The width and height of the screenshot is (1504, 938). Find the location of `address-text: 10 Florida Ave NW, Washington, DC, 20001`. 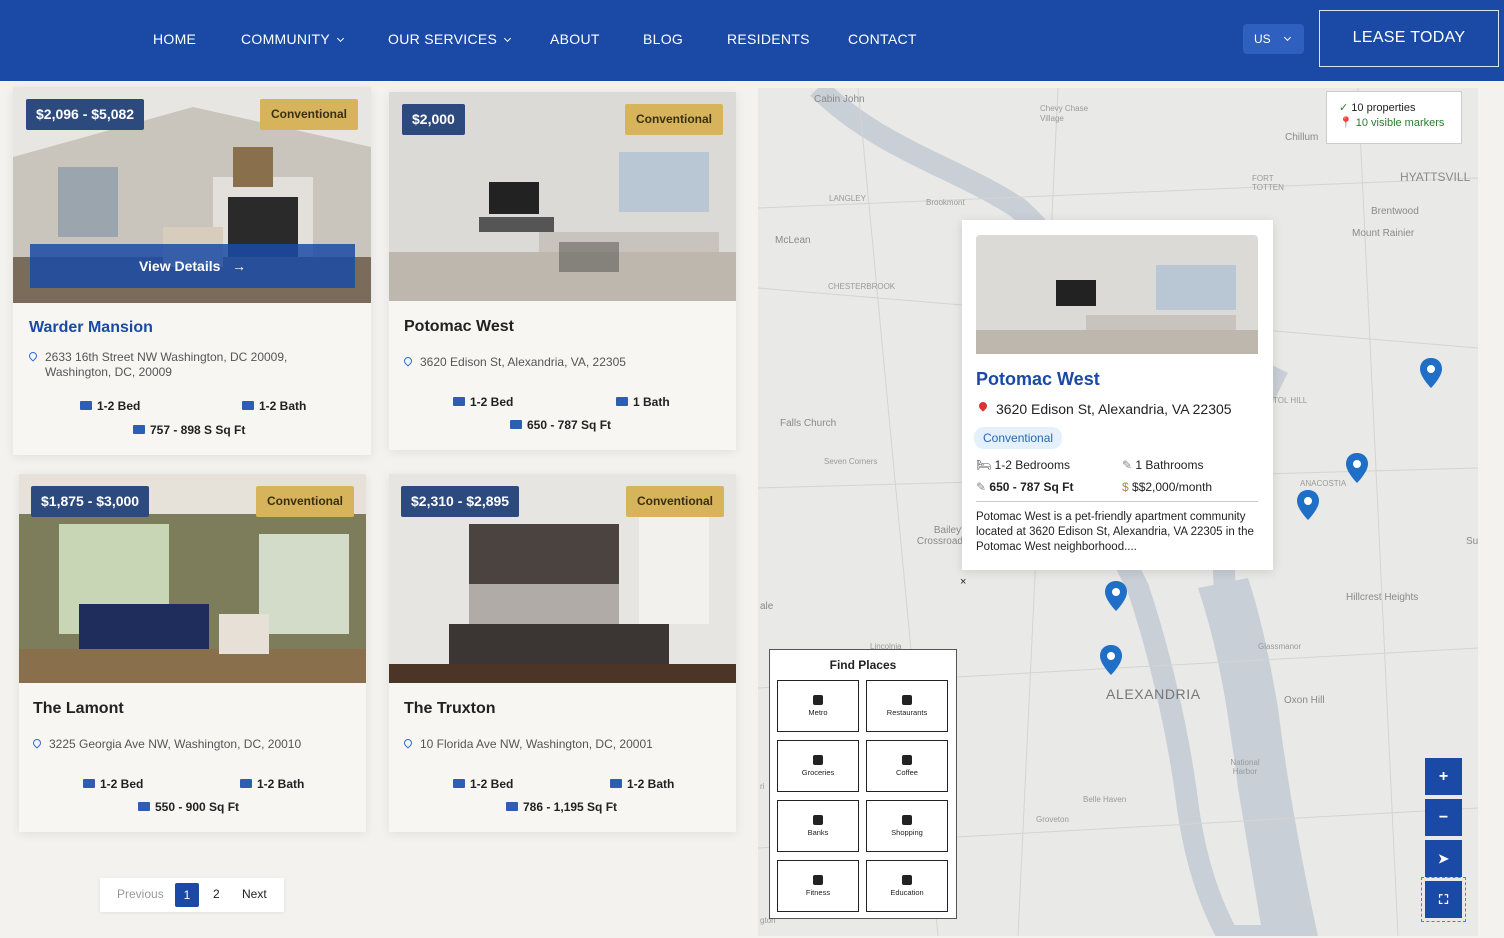

address-text: 10 Florida Ave NW, Washington, DC, 20001 is located at coordinates (536, 744).